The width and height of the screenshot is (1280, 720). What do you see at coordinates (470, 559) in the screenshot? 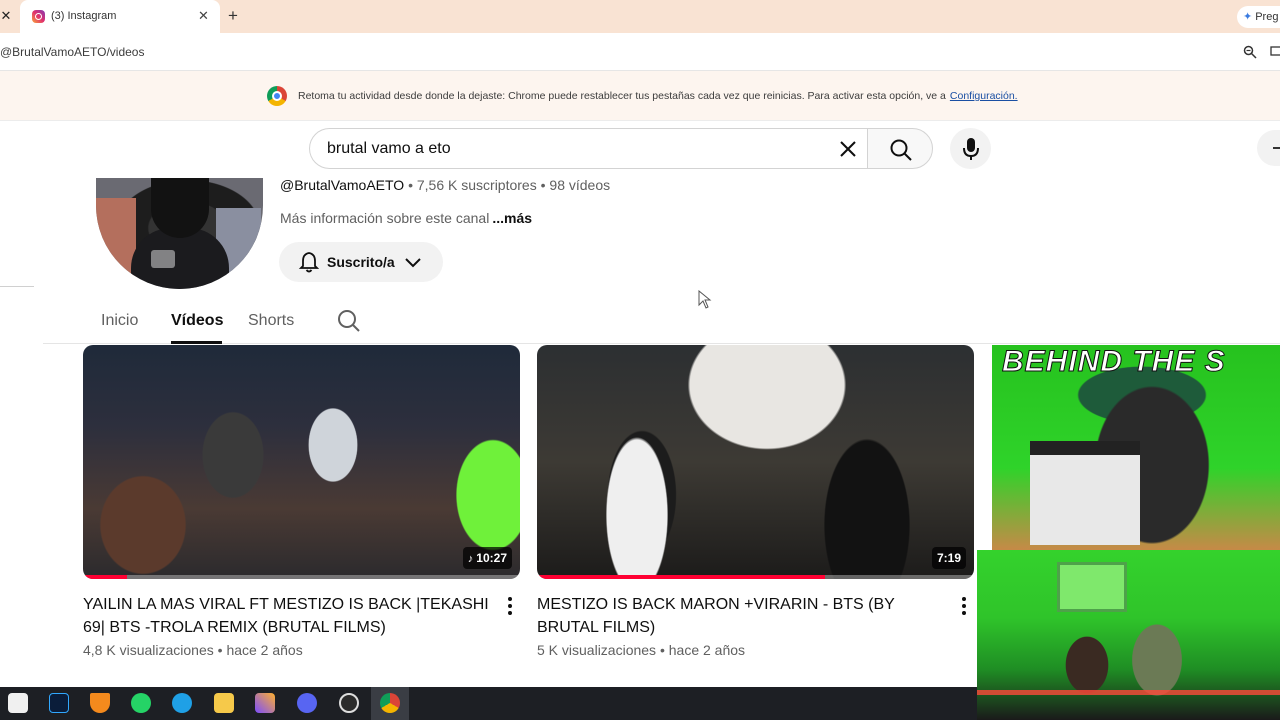
I see `music-note-icon: ♪` at bounding box center [470, 559].